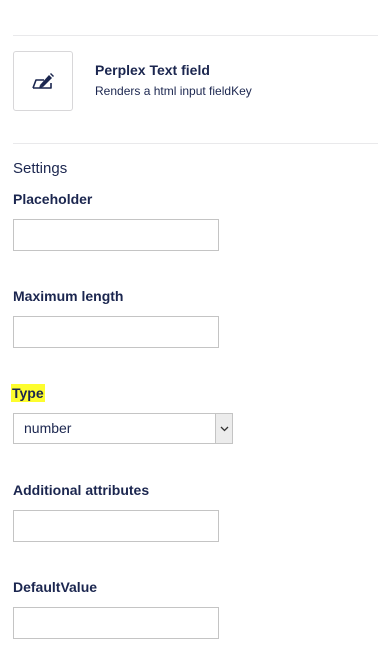  Describe the element at coordinates (116, 332) in the screenshot. I see `maximum-length-input` at that location.